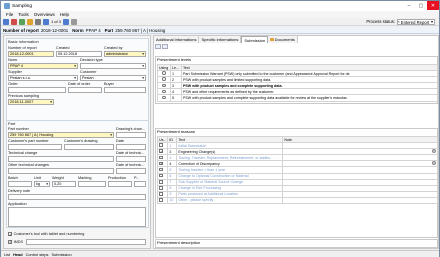 The width and height of the screenshot is (440, 257). Describe the element at coordinates (89, 147) in the screenshot. I see `customer-drawing-field` at that location.